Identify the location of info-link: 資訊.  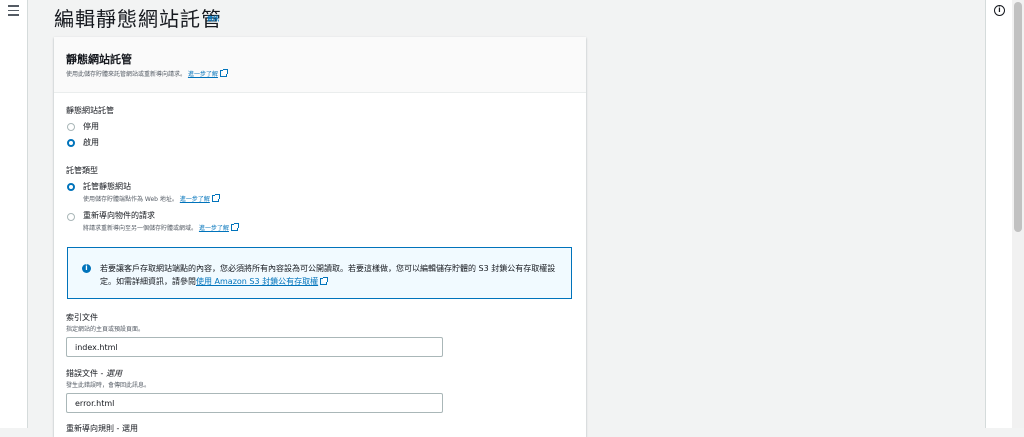
(213, 18).